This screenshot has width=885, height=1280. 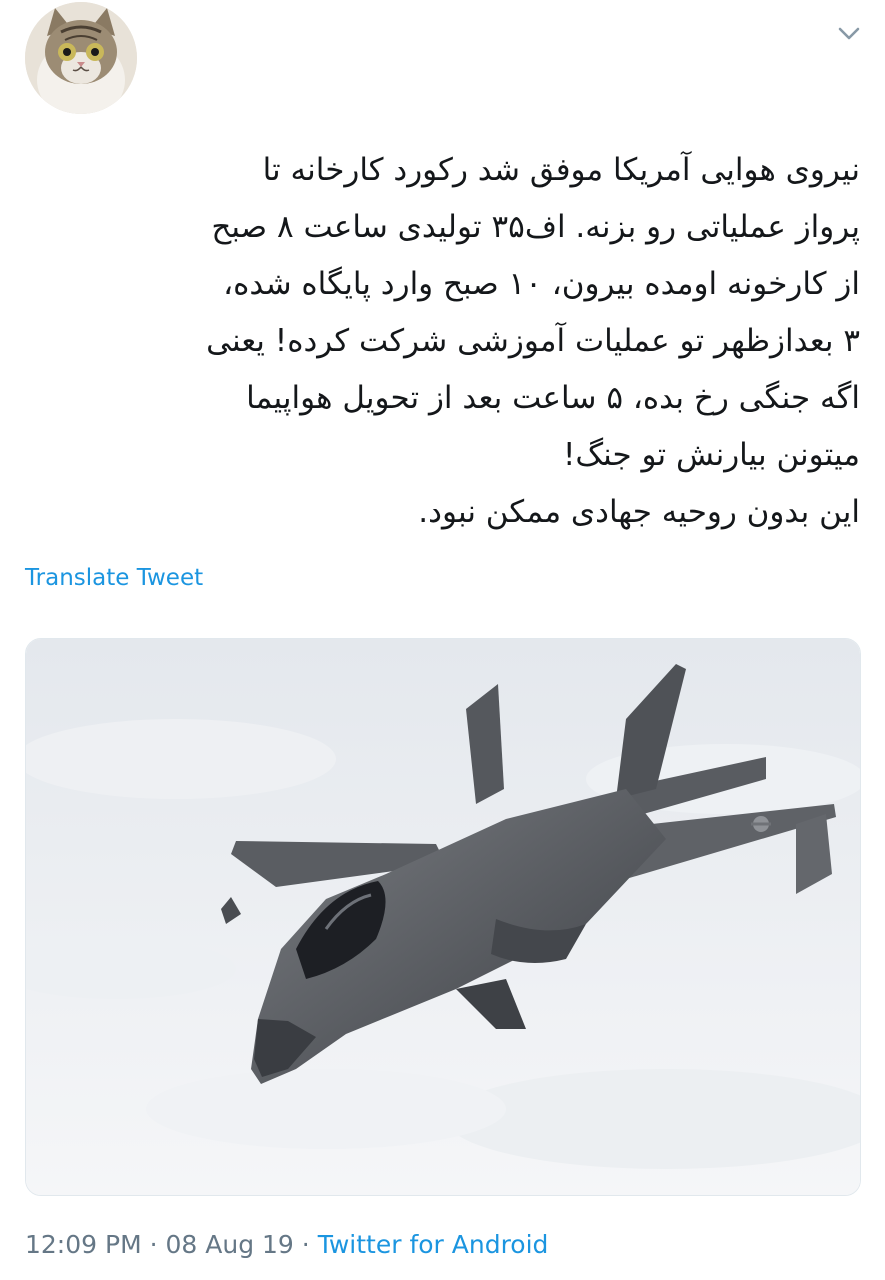 What do you see at coordinates (433, 1244) in the screenshot?
I see `tweet-source-link: Twitter for Android` at bounding box center [433, 1244].